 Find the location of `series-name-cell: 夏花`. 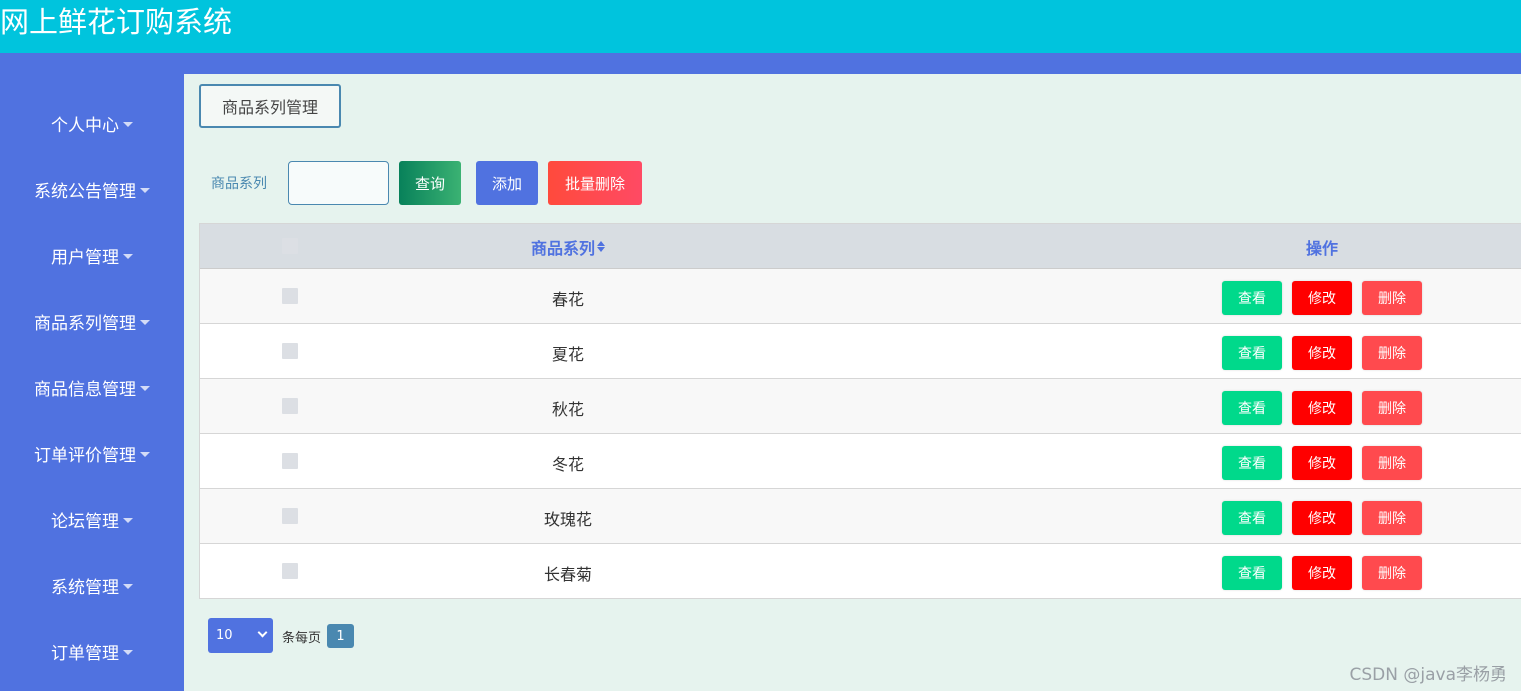

series-name-cell: 夏花 is located at coordinates (567, 354).